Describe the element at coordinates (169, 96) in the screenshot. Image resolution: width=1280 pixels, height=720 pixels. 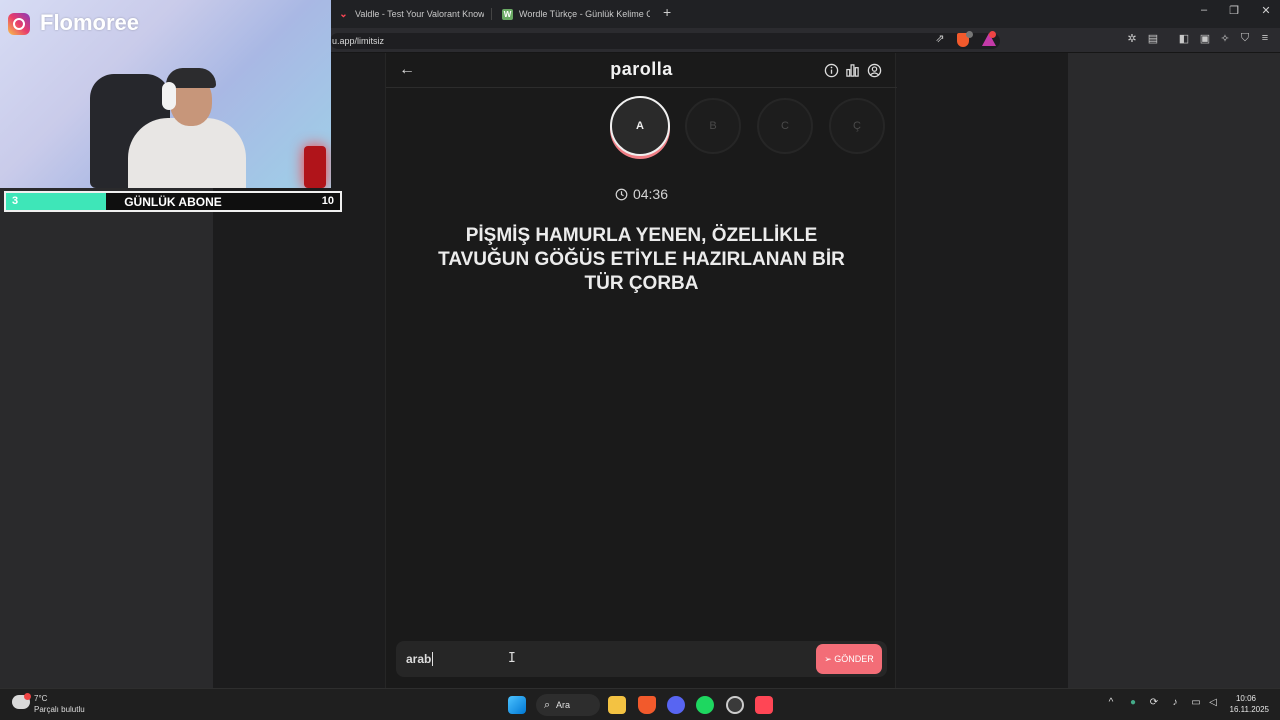
I see `headphones-graphic` at that location.